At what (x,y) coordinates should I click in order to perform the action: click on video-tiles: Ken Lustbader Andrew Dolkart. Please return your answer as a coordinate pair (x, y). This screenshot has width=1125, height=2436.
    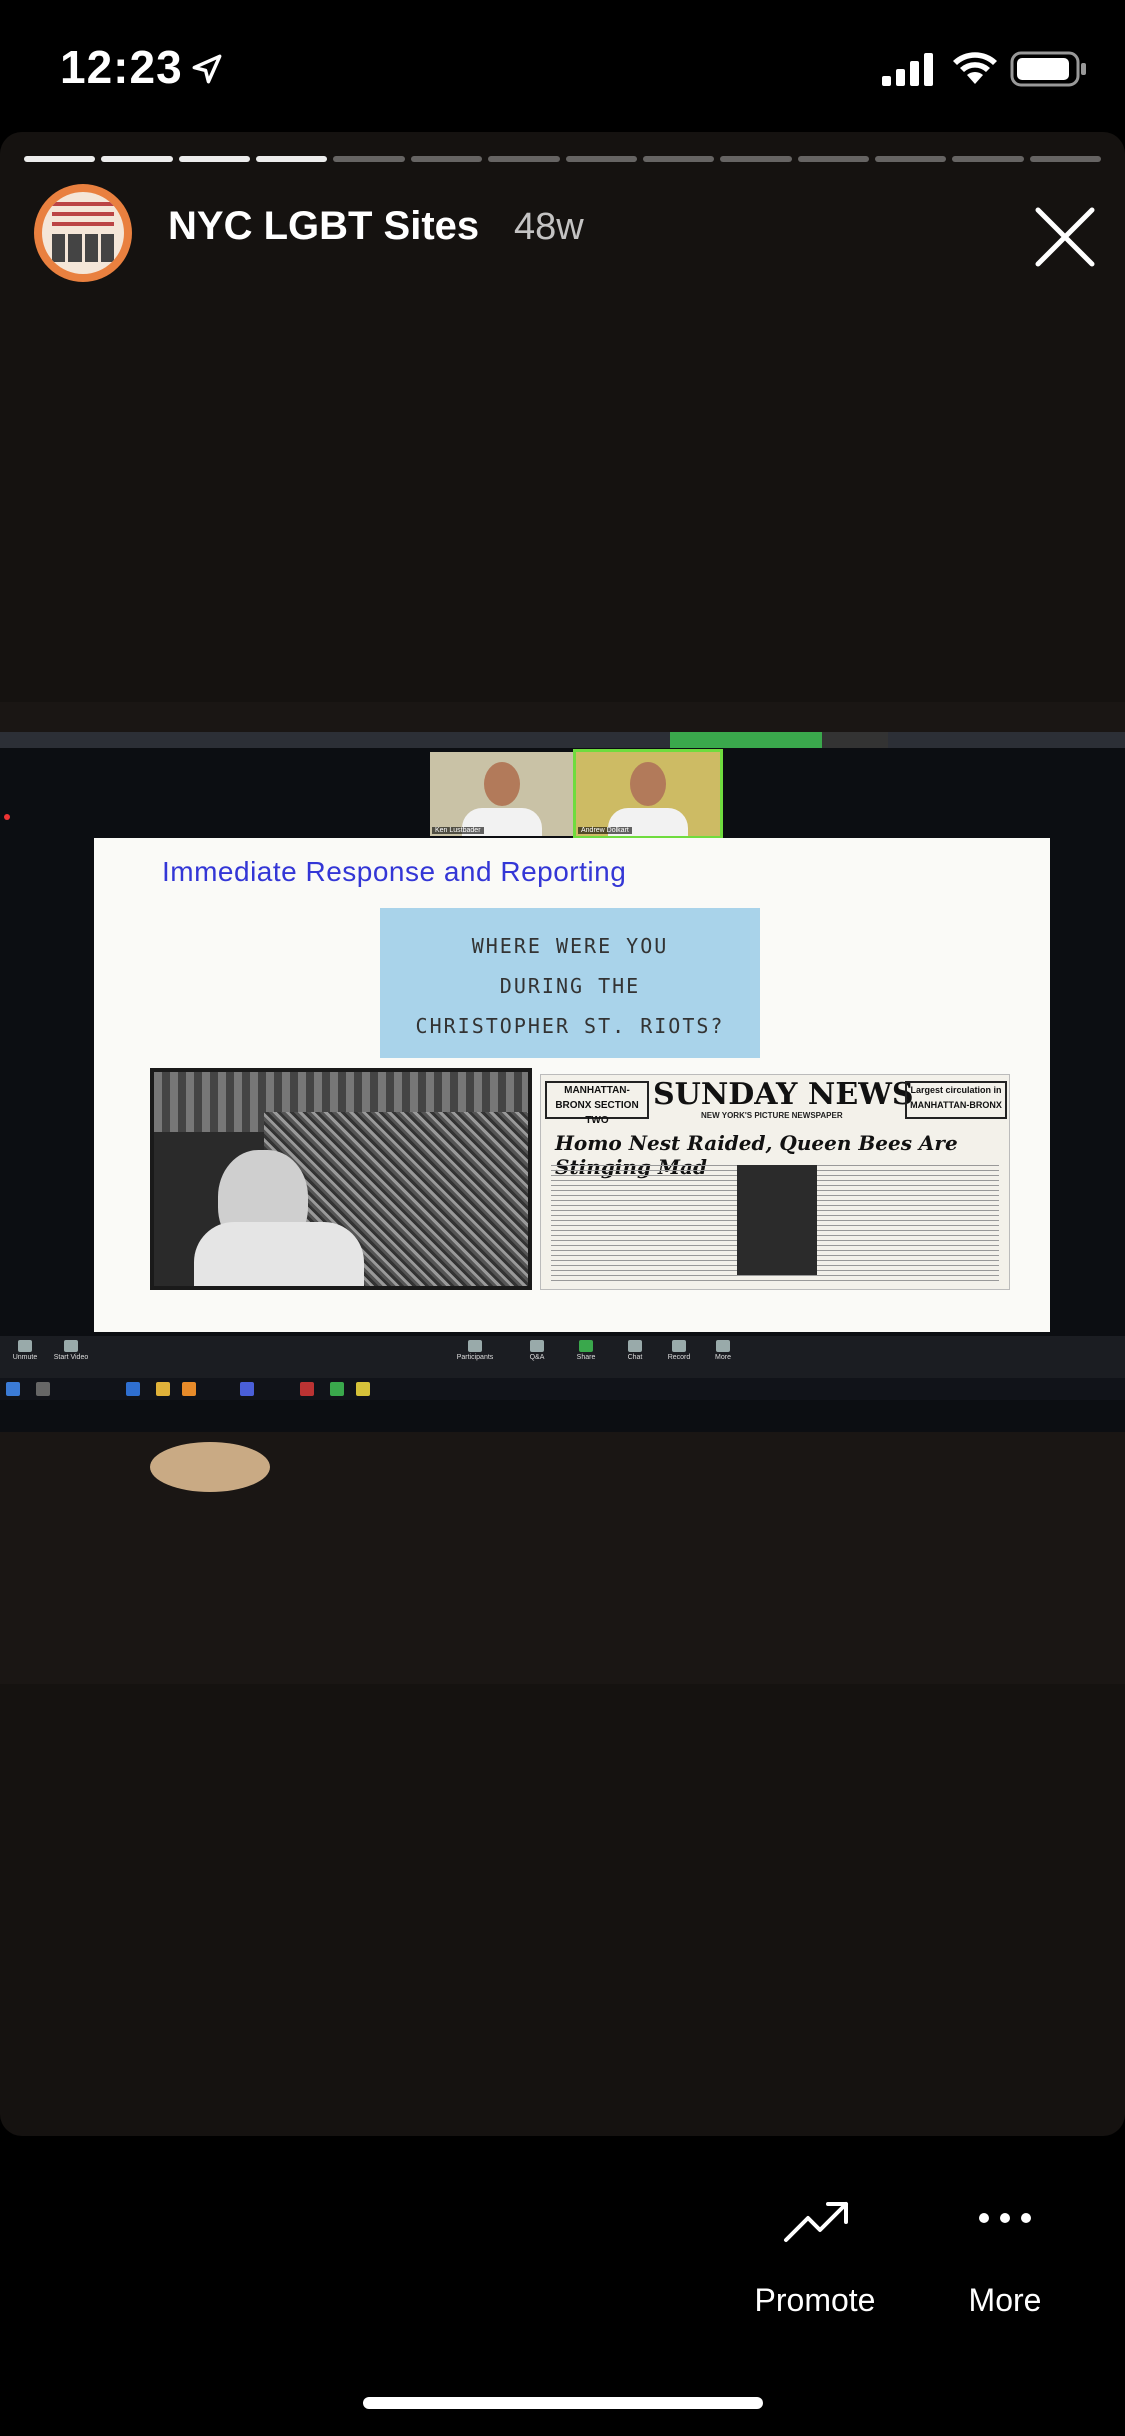
    Looking at the image, I should click on (576, 794).